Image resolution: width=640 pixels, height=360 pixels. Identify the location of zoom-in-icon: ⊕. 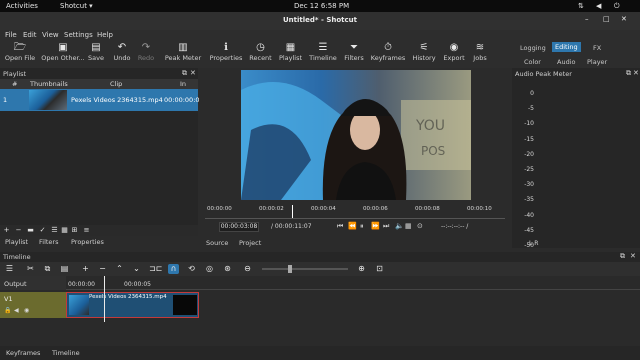
(361, 269).